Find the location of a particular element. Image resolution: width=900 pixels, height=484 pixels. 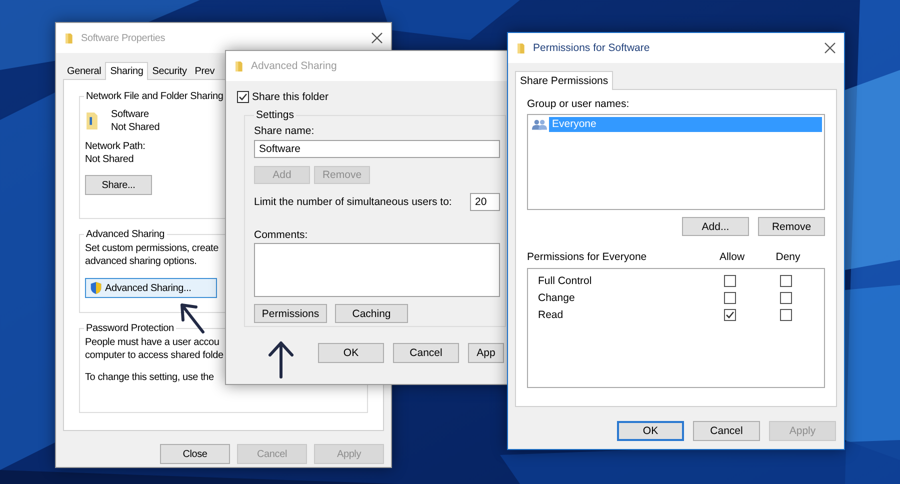

network-path: Not Shared is located at coordinates (109, 159).